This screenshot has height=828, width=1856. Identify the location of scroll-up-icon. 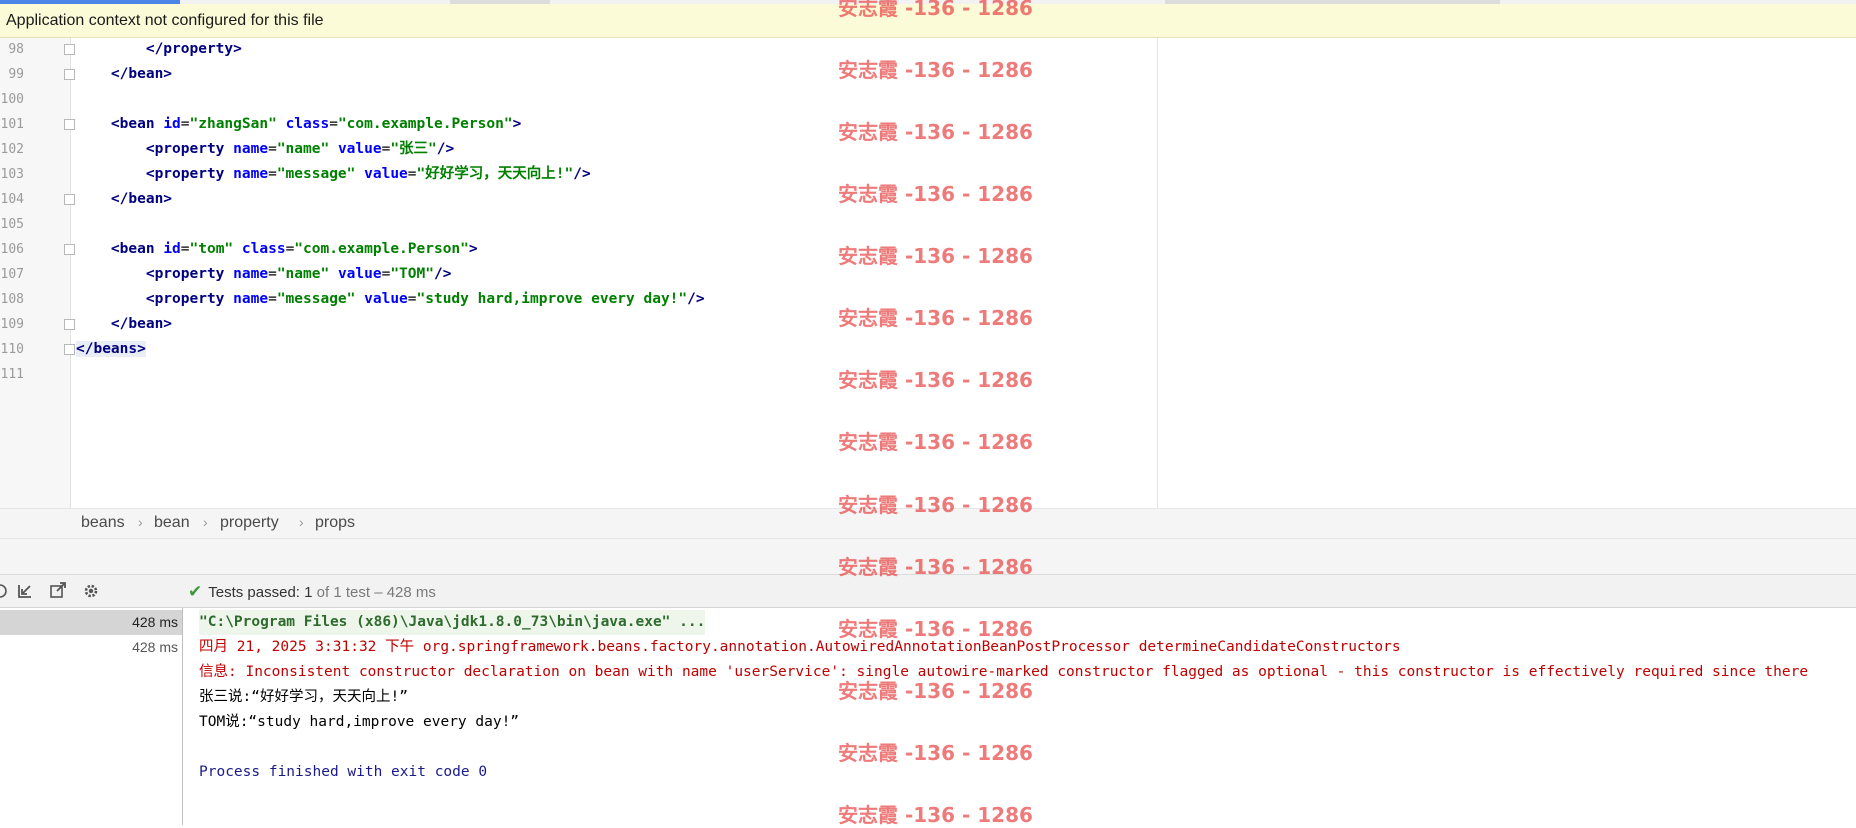
(6, 591).